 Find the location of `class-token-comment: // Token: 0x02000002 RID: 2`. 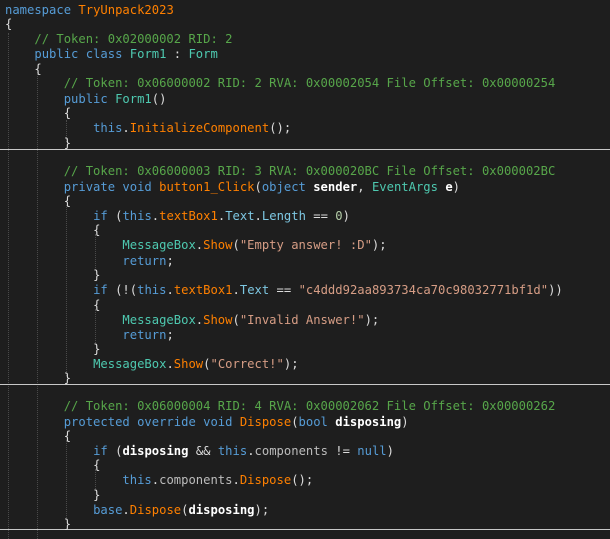

class-token-comment: // Token: 0x02000002 RID: 2 is located at coordinates (133, 39).